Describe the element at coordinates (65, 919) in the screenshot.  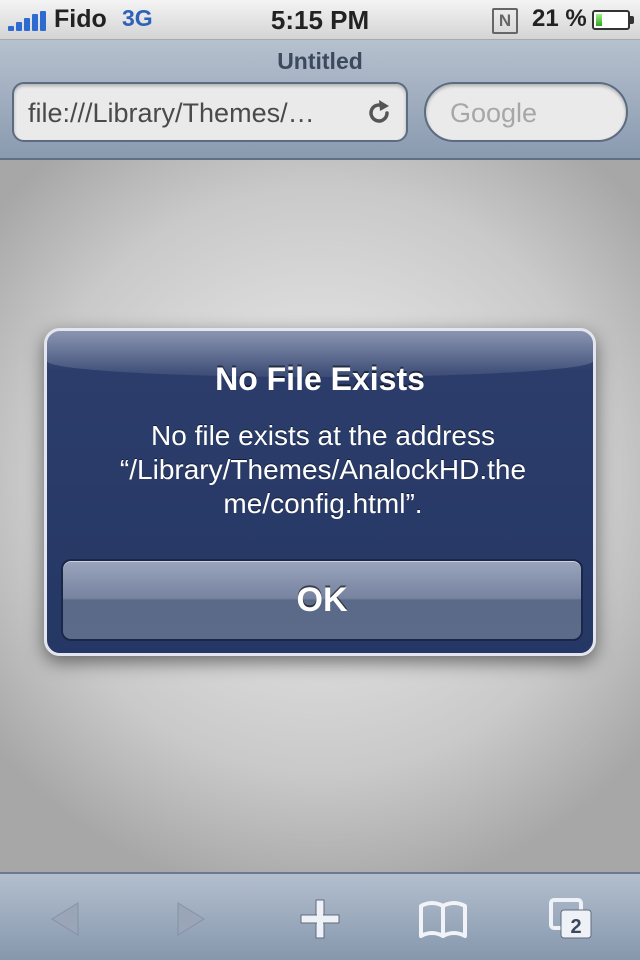
I see `back-arrow-icon` at that location.